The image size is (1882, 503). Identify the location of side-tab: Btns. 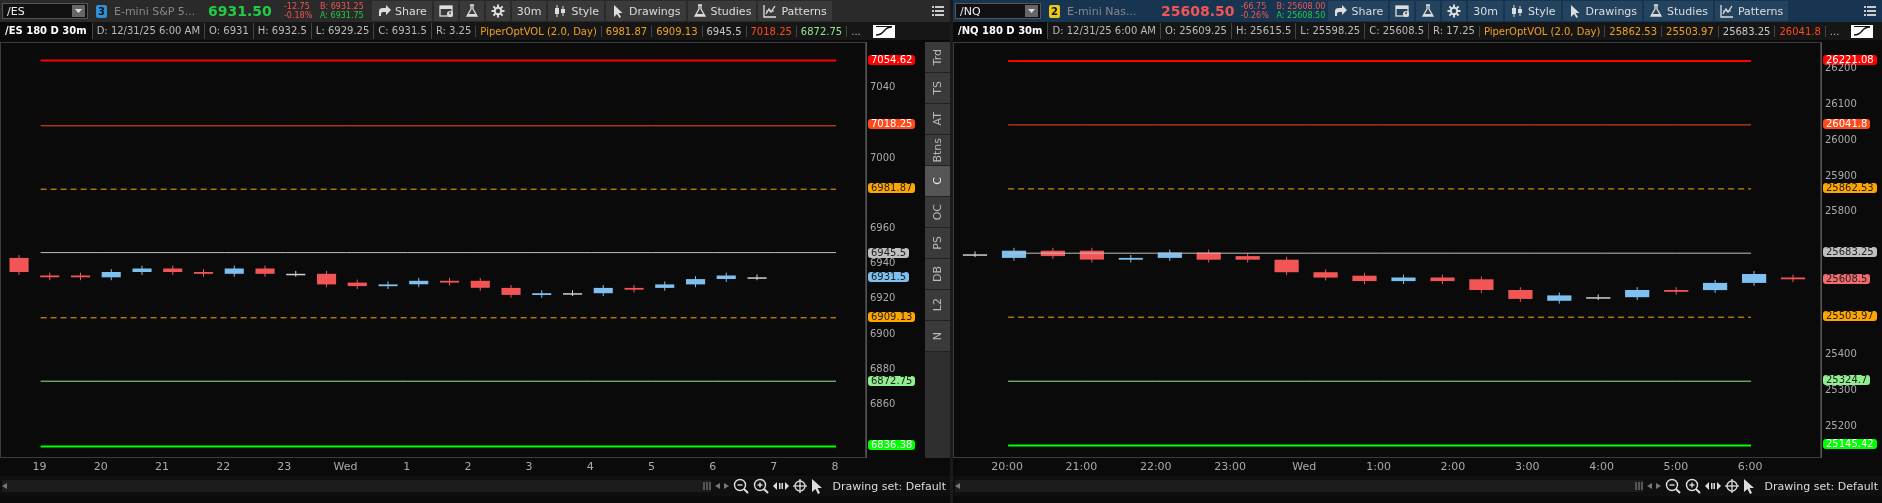
(937, 150).